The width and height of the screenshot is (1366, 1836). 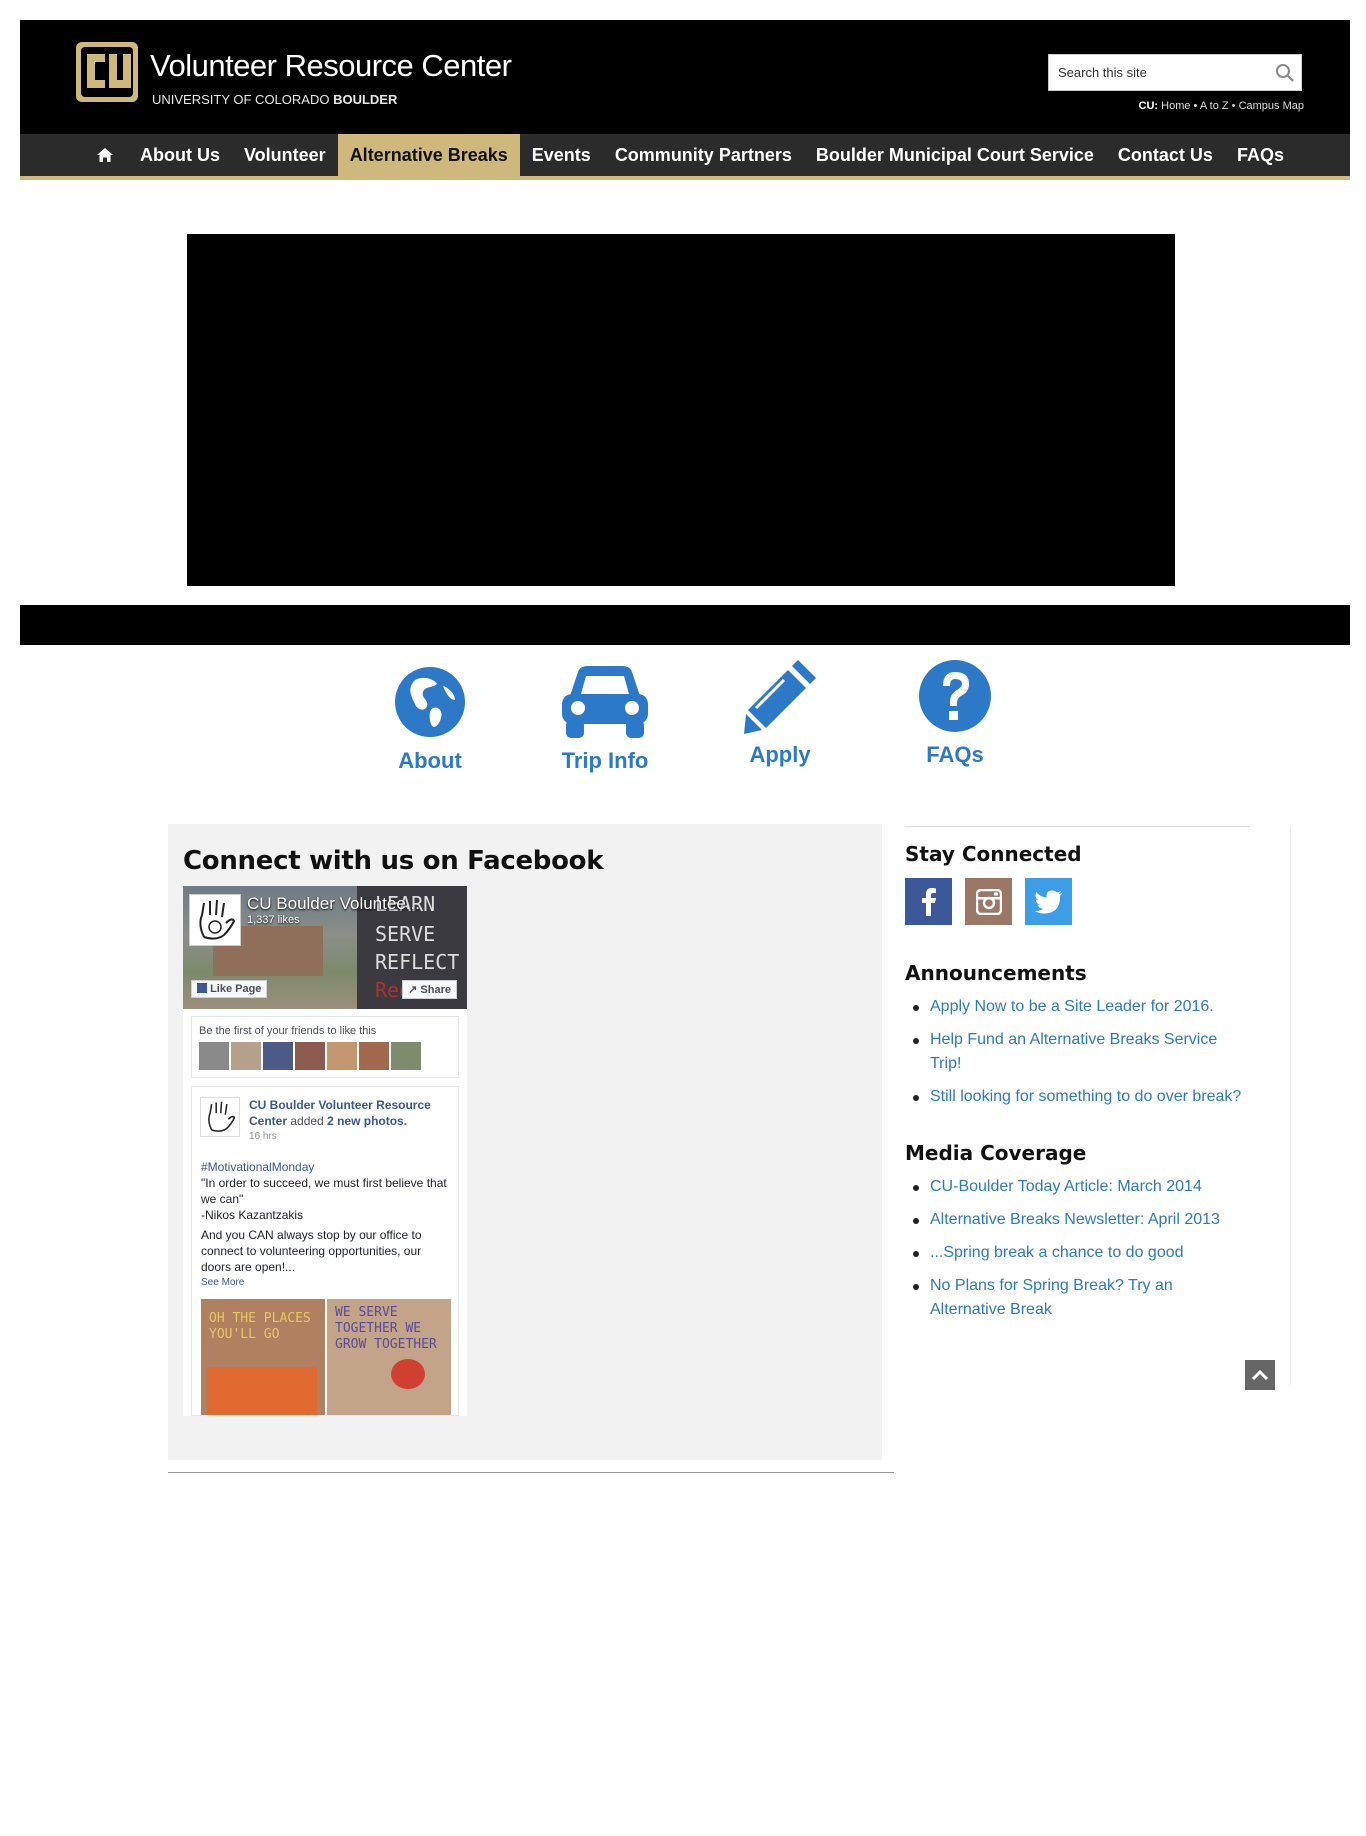 I want to click on util-az-link: A to Z, so click(x=1214, y=106).